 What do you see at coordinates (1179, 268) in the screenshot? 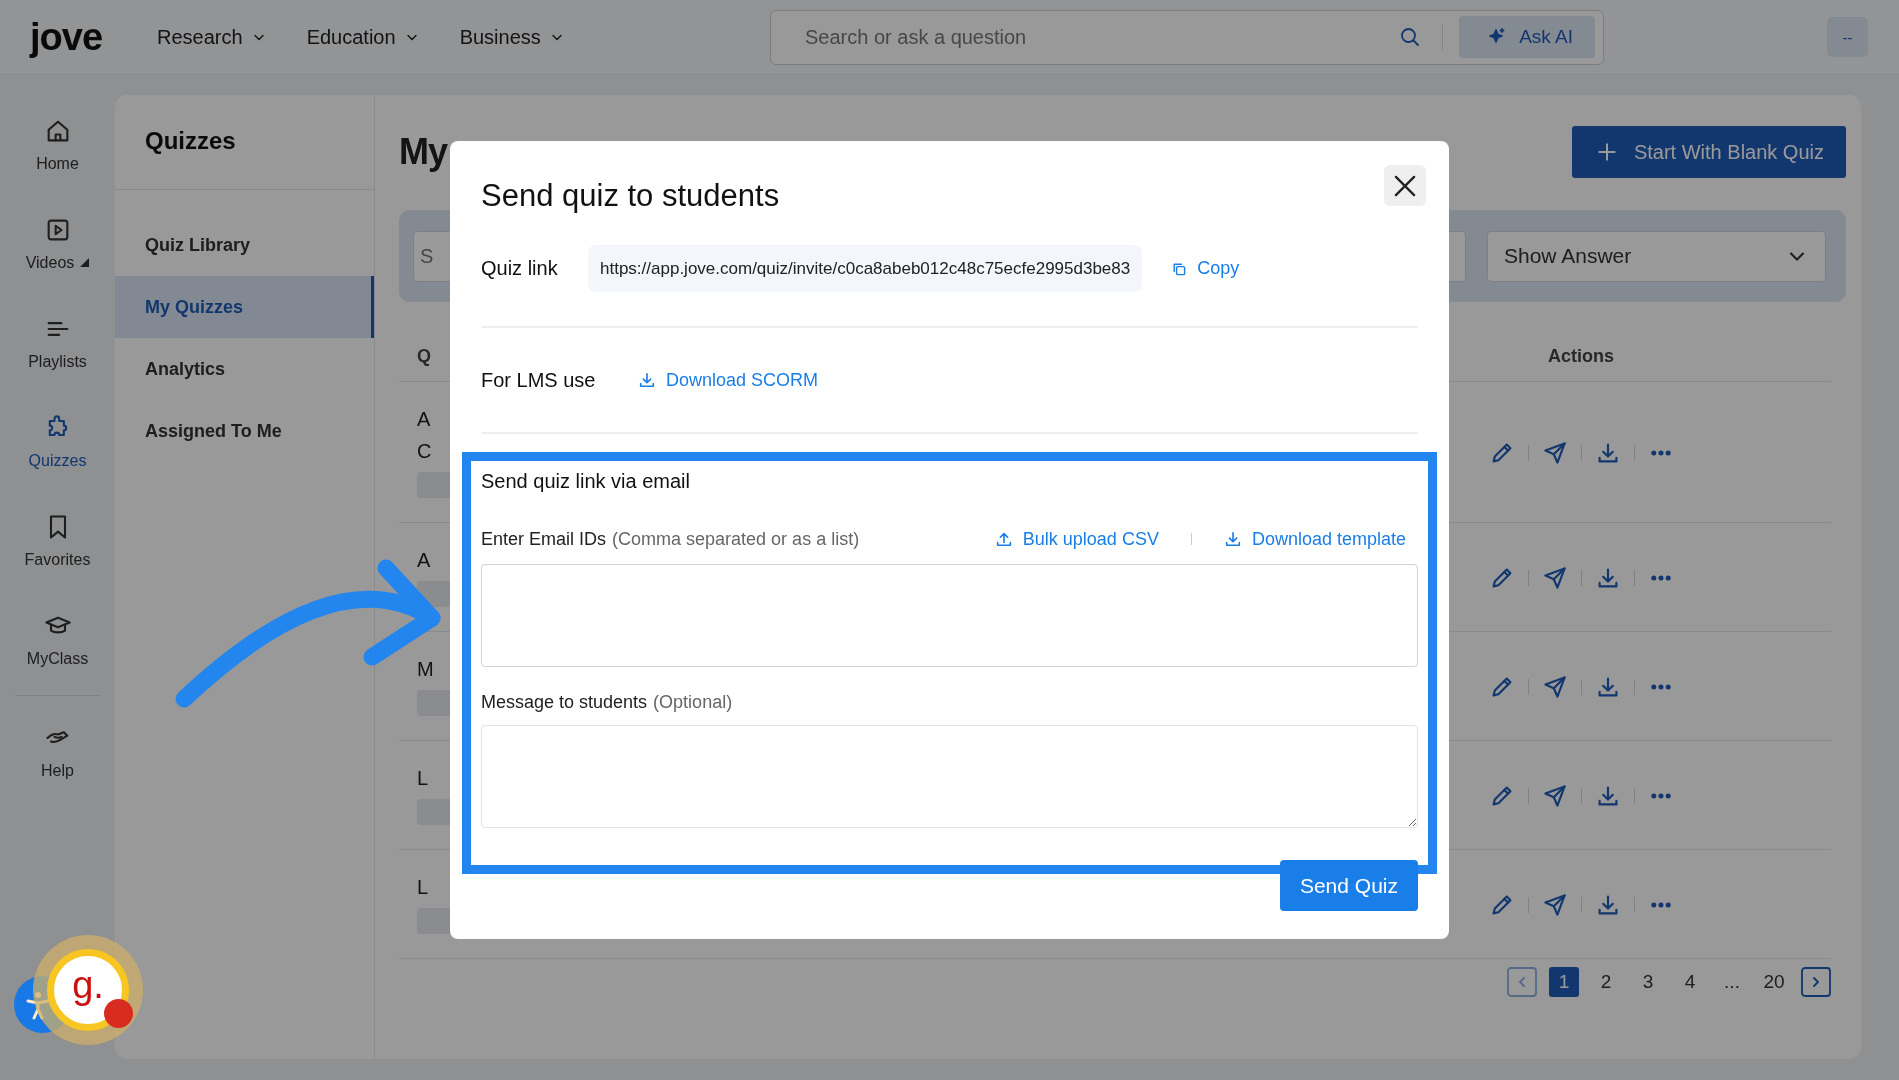
I see `copy-icon` at bounding box center [1179, 268].